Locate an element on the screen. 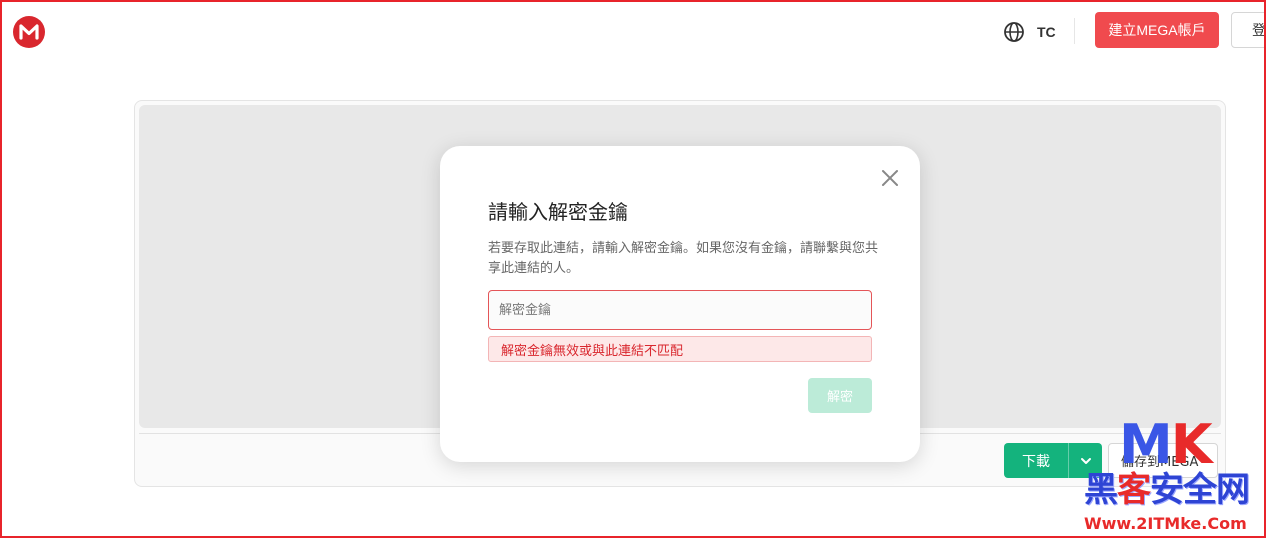  dialog-description: 若要存取此連結，請輸入解密金鑰。如果您沒有金鑰，請聯繫與您共享此連結的人。 is located at coordinates (683, 258).